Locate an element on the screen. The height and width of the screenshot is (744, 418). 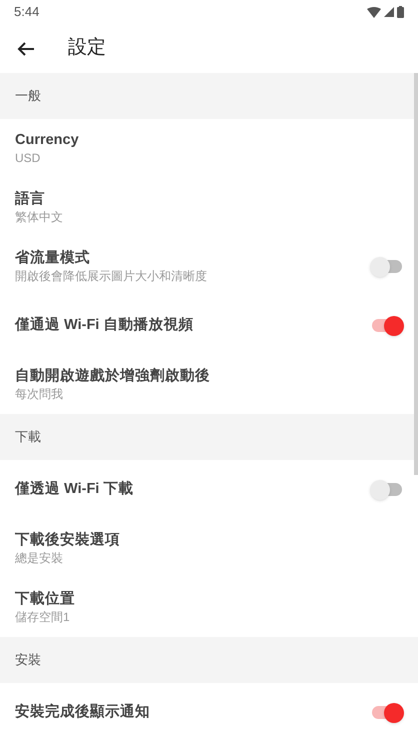
item-title: 省流量模式 is located at coordinates (53, 258).